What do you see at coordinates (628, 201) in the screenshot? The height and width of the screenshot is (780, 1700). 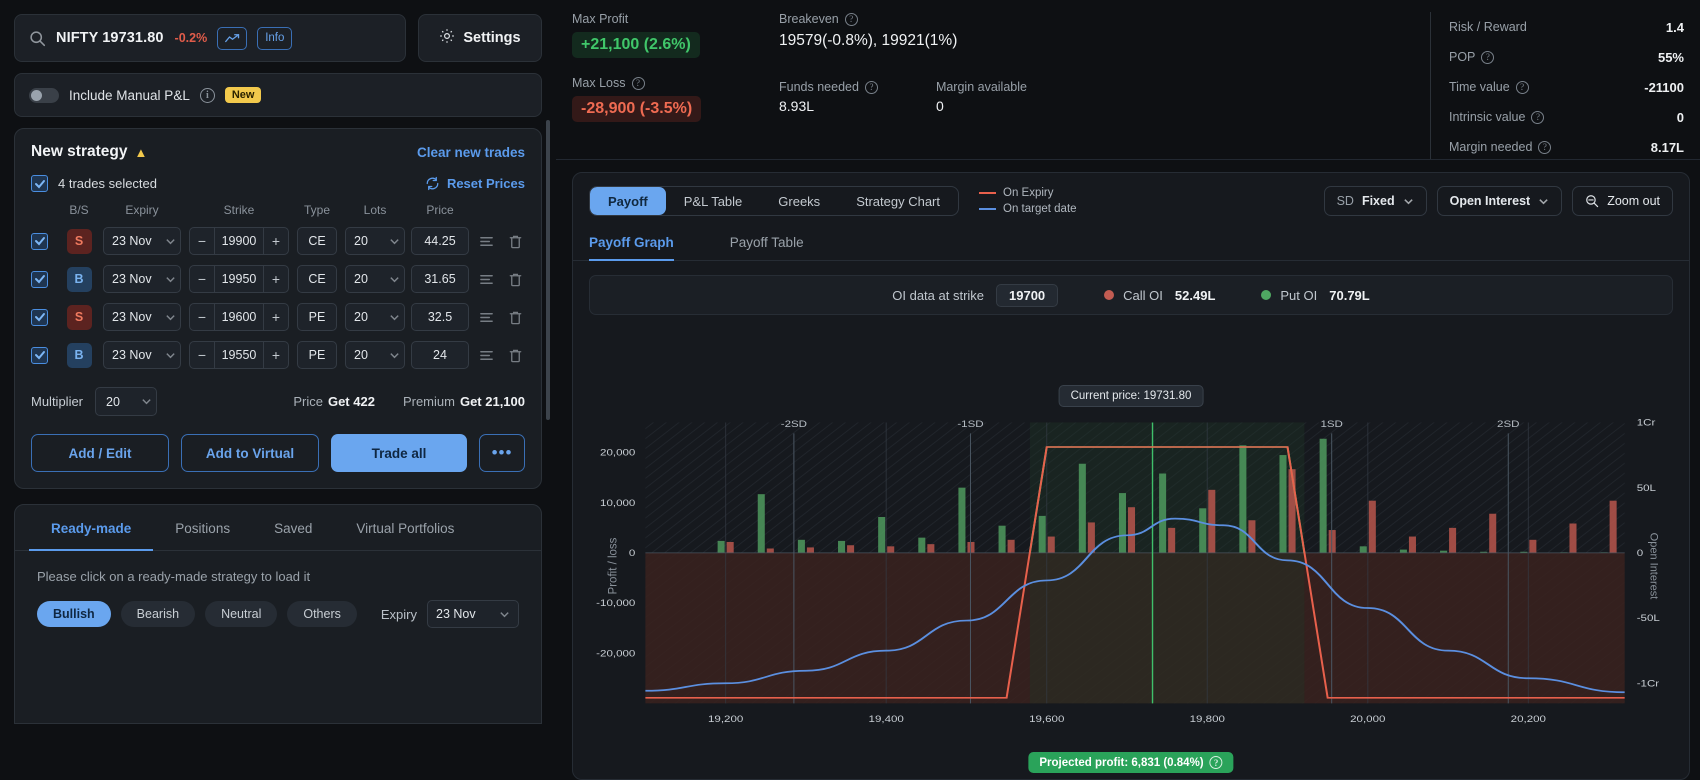 I see `segment-payoff: Payoff` at bounding box center [628, 201].